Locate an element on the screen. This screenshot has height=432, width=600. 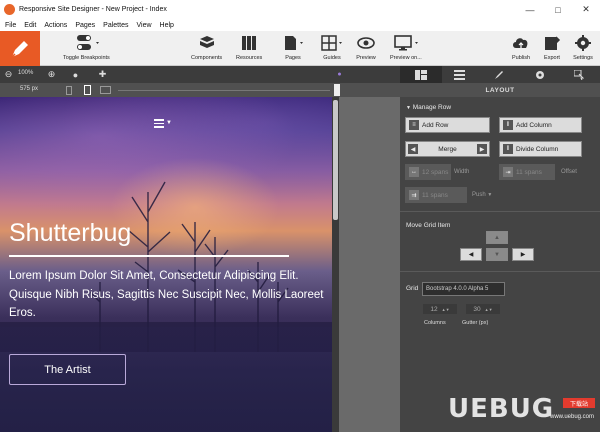
add-column-button: ⦀ Add Column is located at coordinates (540, 125).